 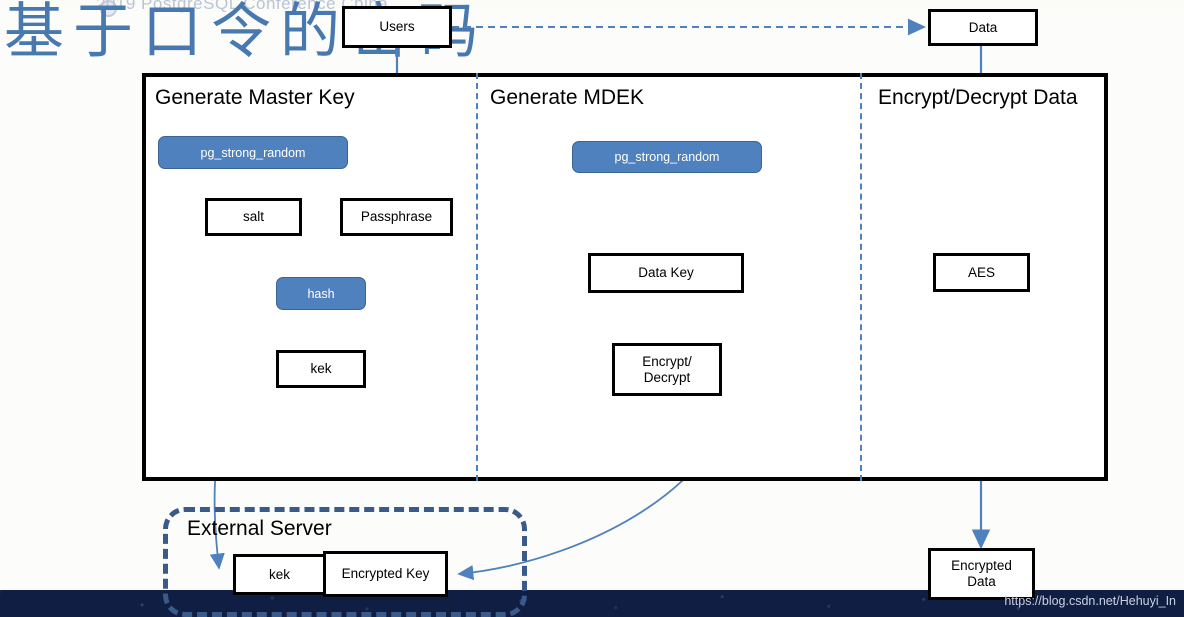 What do you see at coordinates (981, 581) in the screenshot?
I see `node-encrypted-data-line2: Data` at bounding box center [981, 581].